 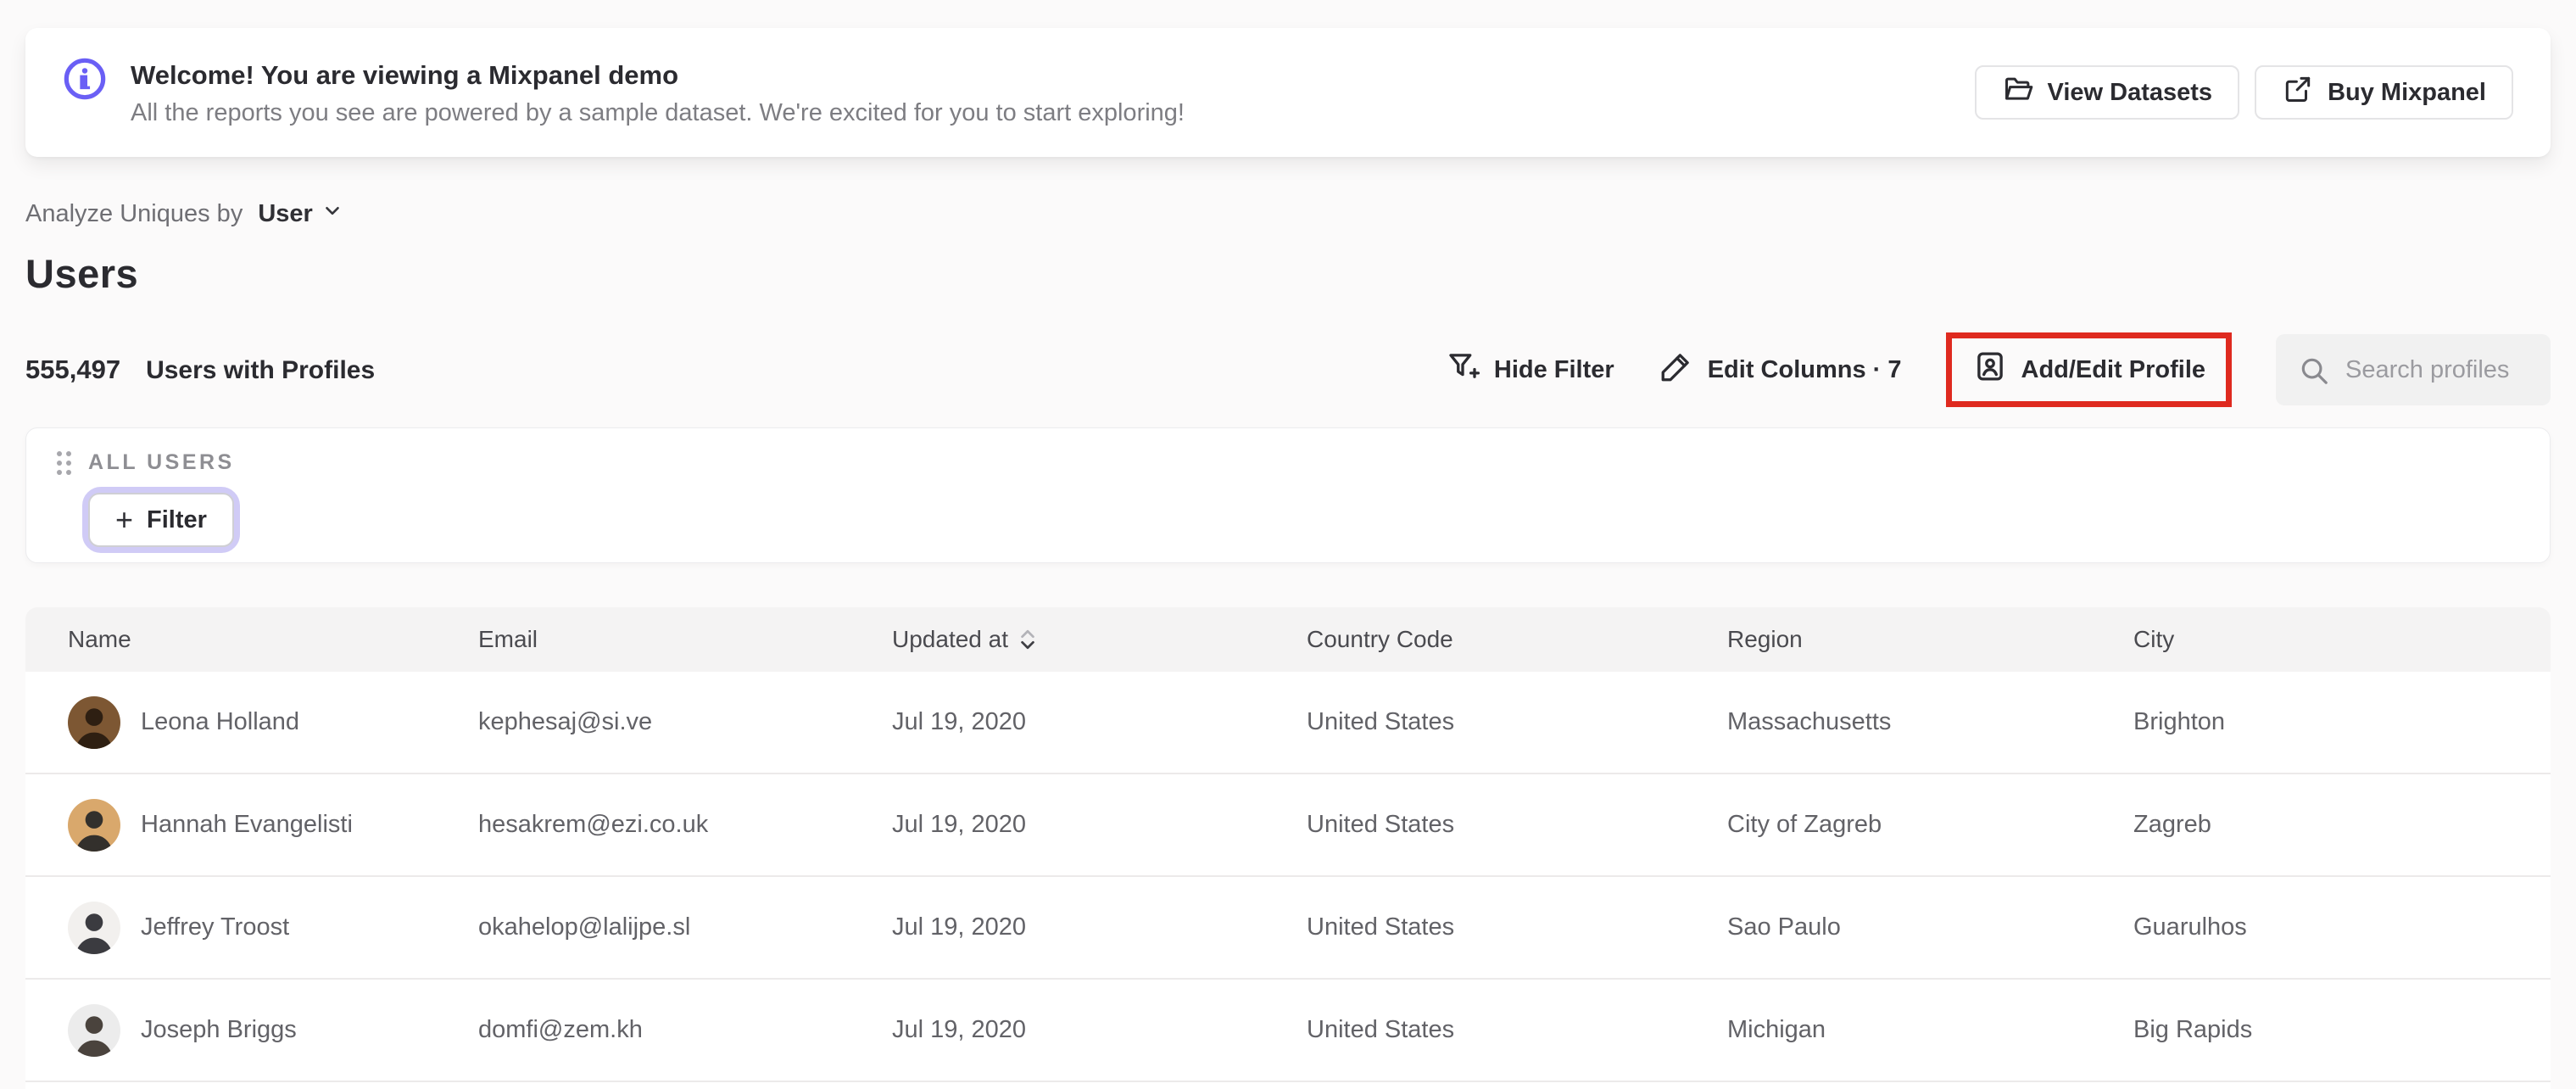 What do you see at coordinates (2130, 92) in the screenshot?
I see `view-datasets-label: View Datasets` at bounding box center [2130, 92].